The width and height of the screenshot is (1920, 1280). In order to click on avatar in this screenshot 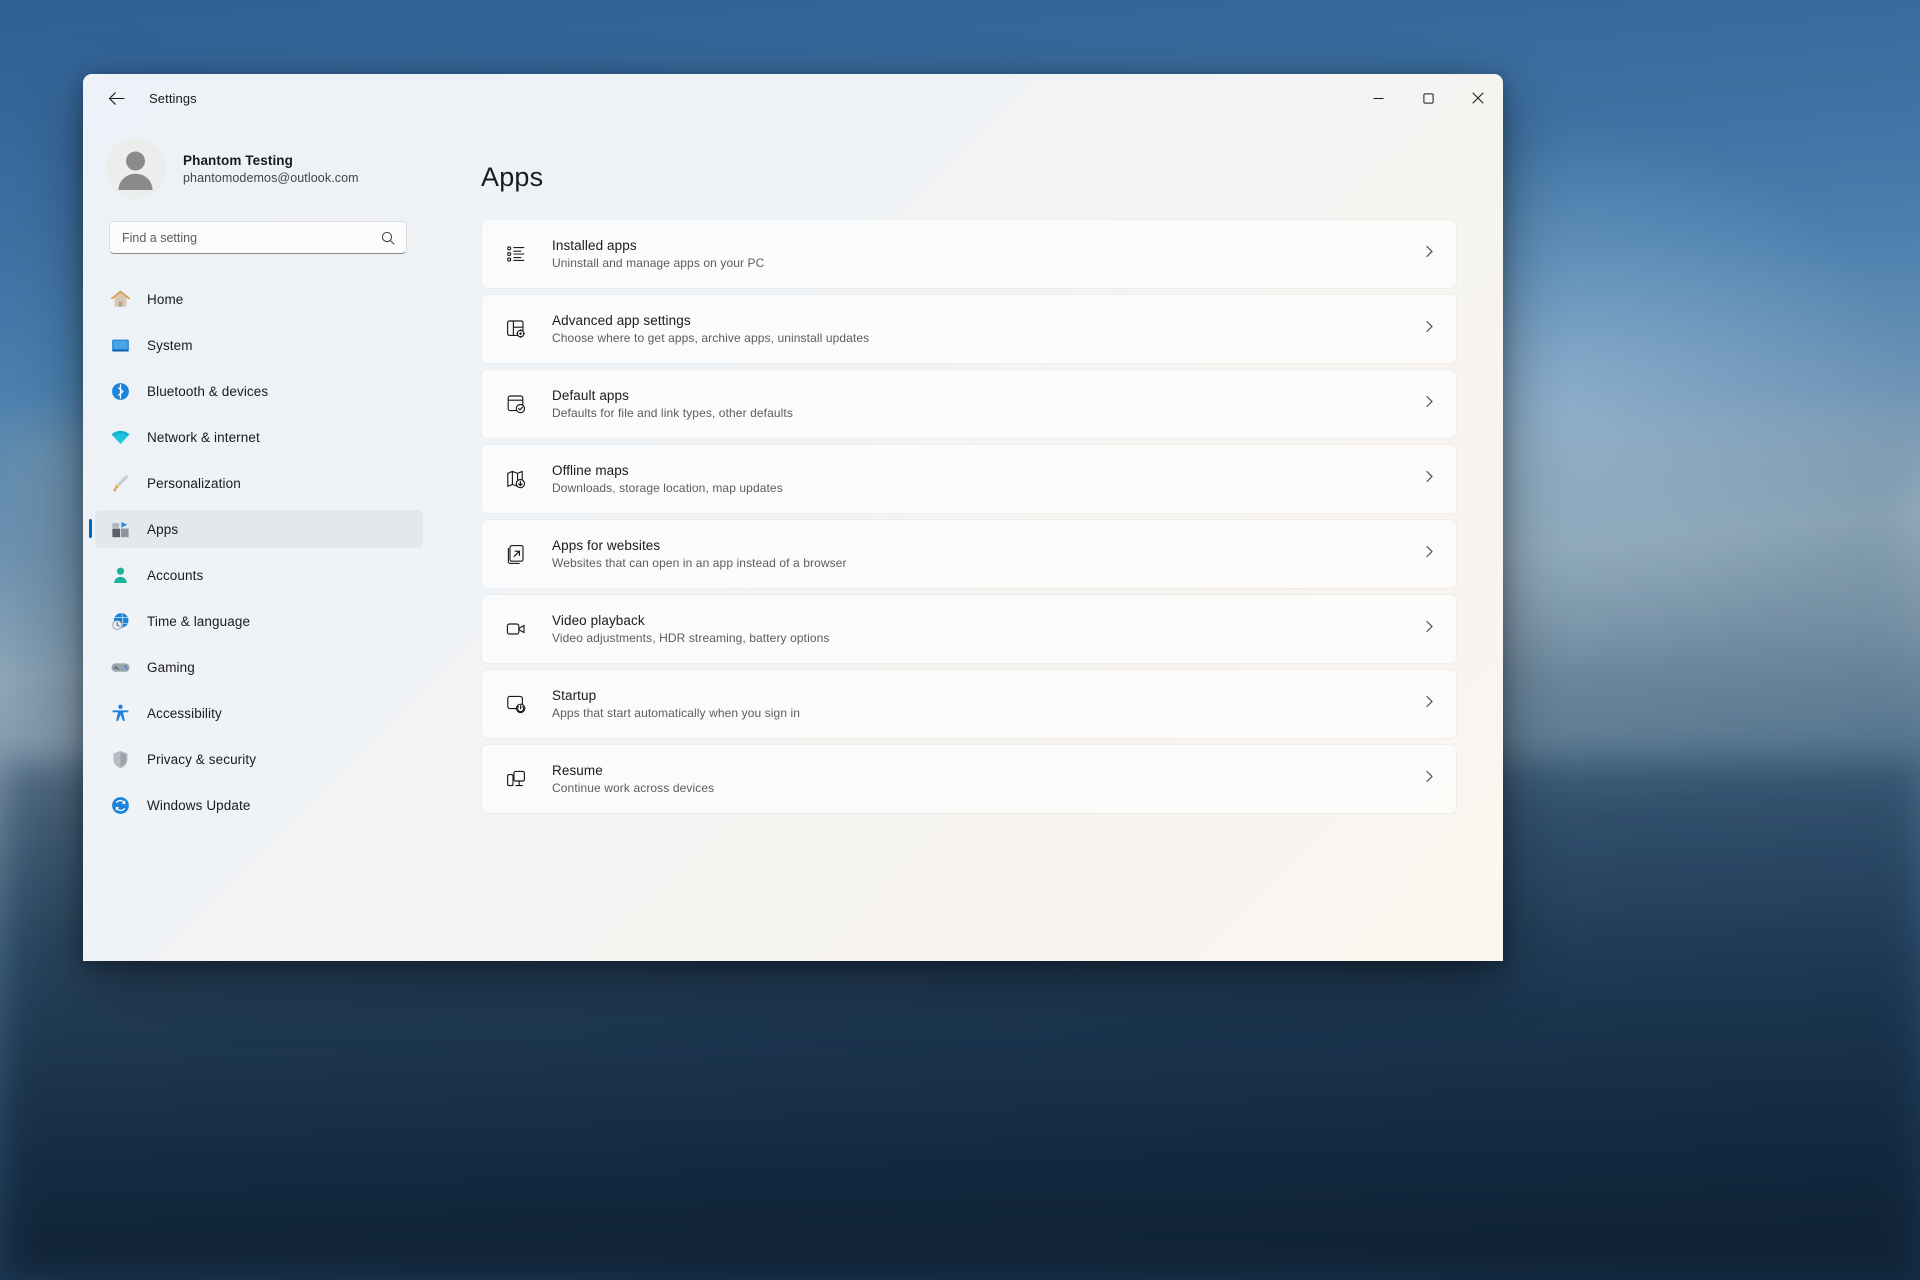, I will do `click(135, 168)`.